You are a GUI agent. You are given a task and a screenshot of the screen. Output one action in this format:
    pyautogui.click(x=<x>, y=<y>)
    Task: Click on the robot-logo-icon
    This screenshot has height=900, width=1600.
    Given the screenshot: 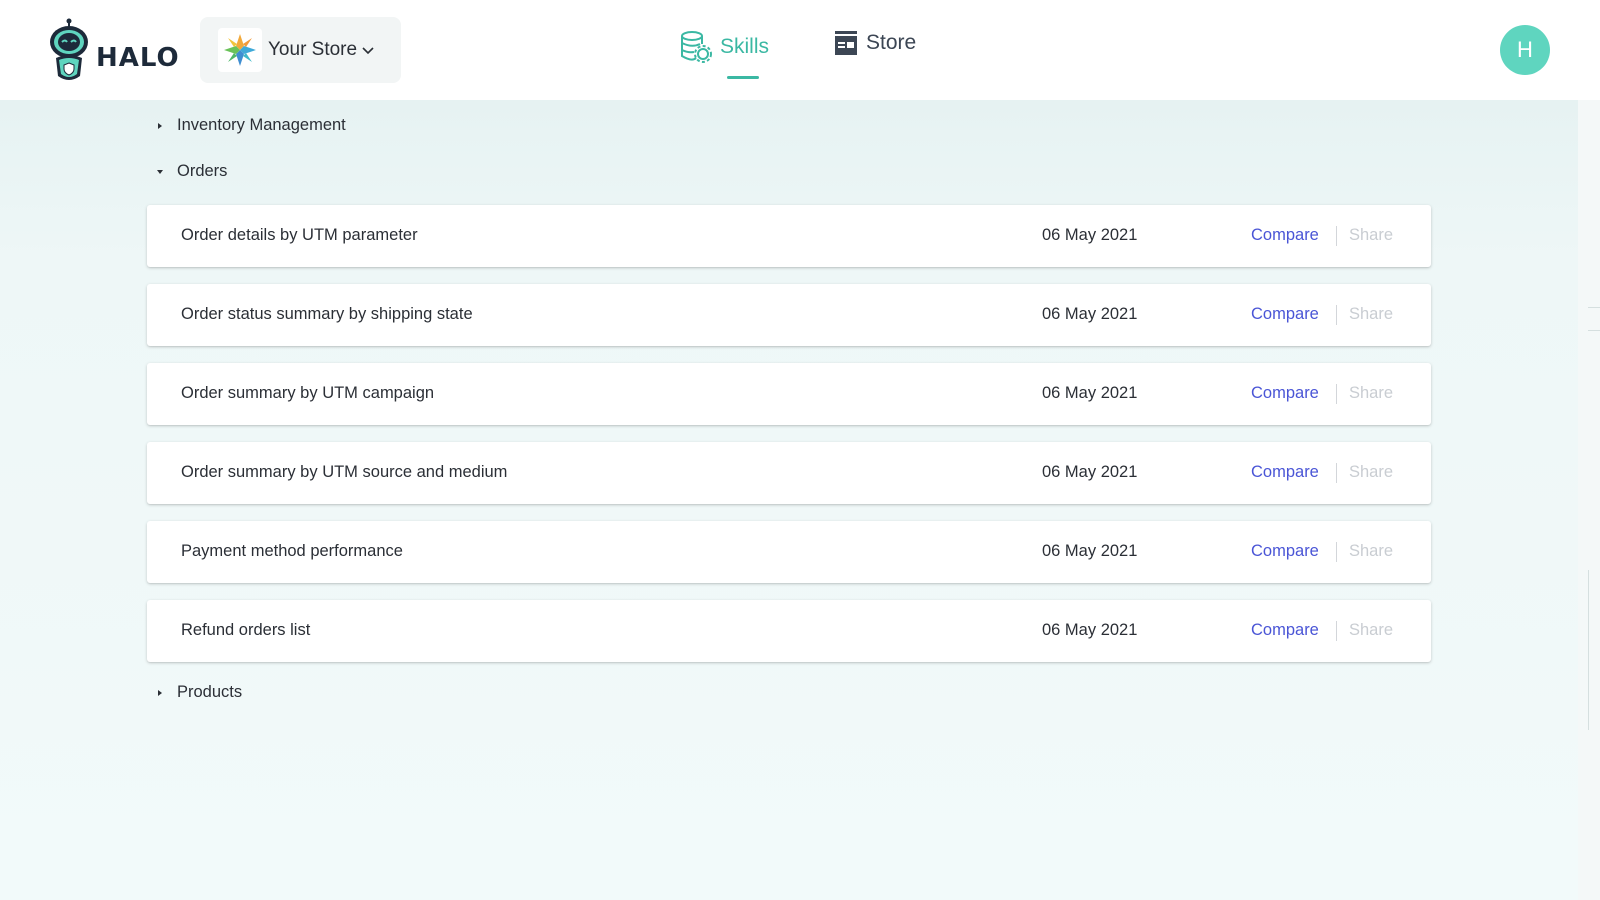 What is the action you would take?
    pyautogui.click(x=69, y=49)
    